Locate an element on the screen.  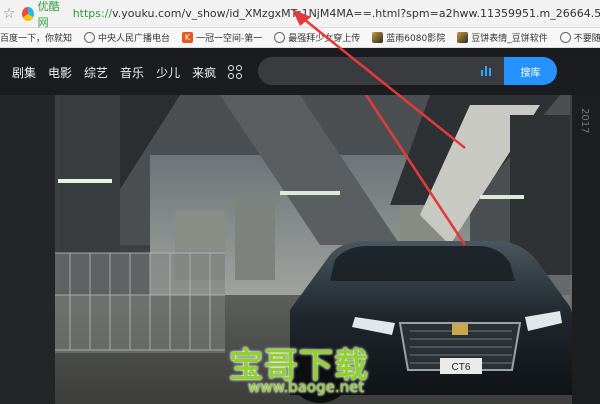
watermark-url: www.baoge.net is located at coordinates (306, 387).